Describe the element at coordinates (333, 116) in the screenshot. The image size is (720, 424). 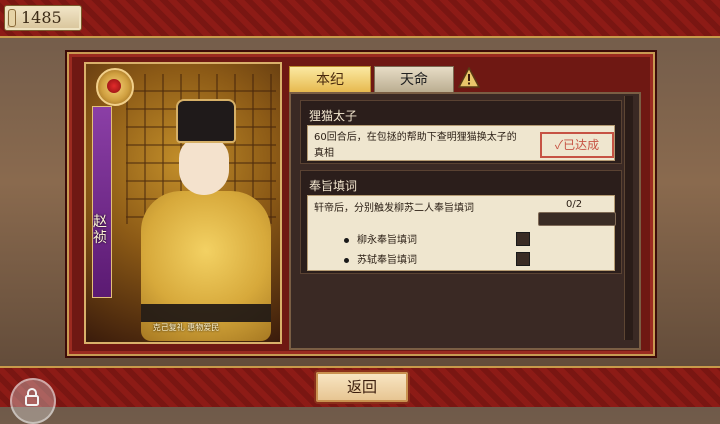
I see `quest-title: 狸猫太子` at that location.